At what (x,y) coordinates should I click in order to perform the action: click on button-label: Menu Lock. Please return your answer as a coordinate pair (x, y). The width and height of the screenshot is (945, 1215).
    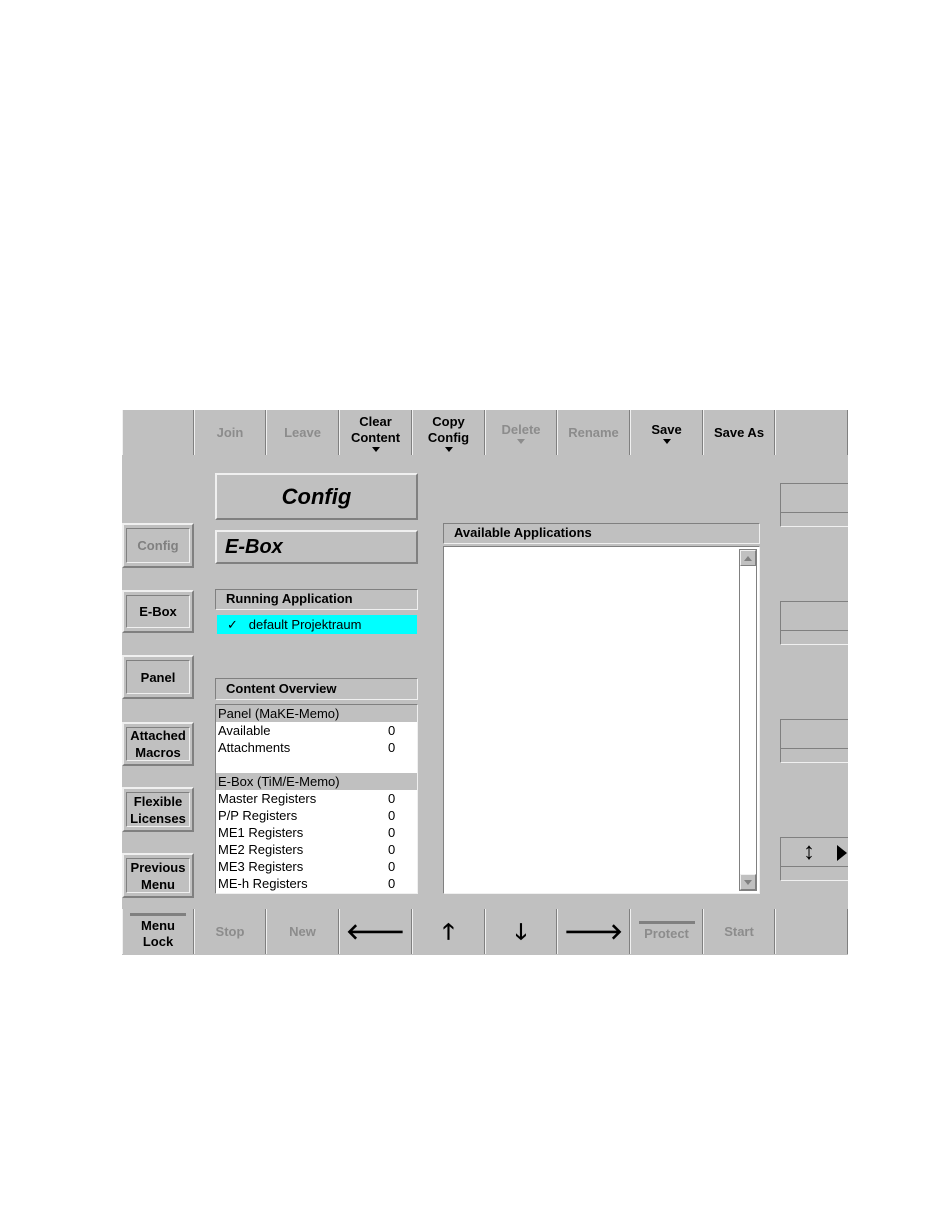
    Looking at the image, I should click on (158, 933).